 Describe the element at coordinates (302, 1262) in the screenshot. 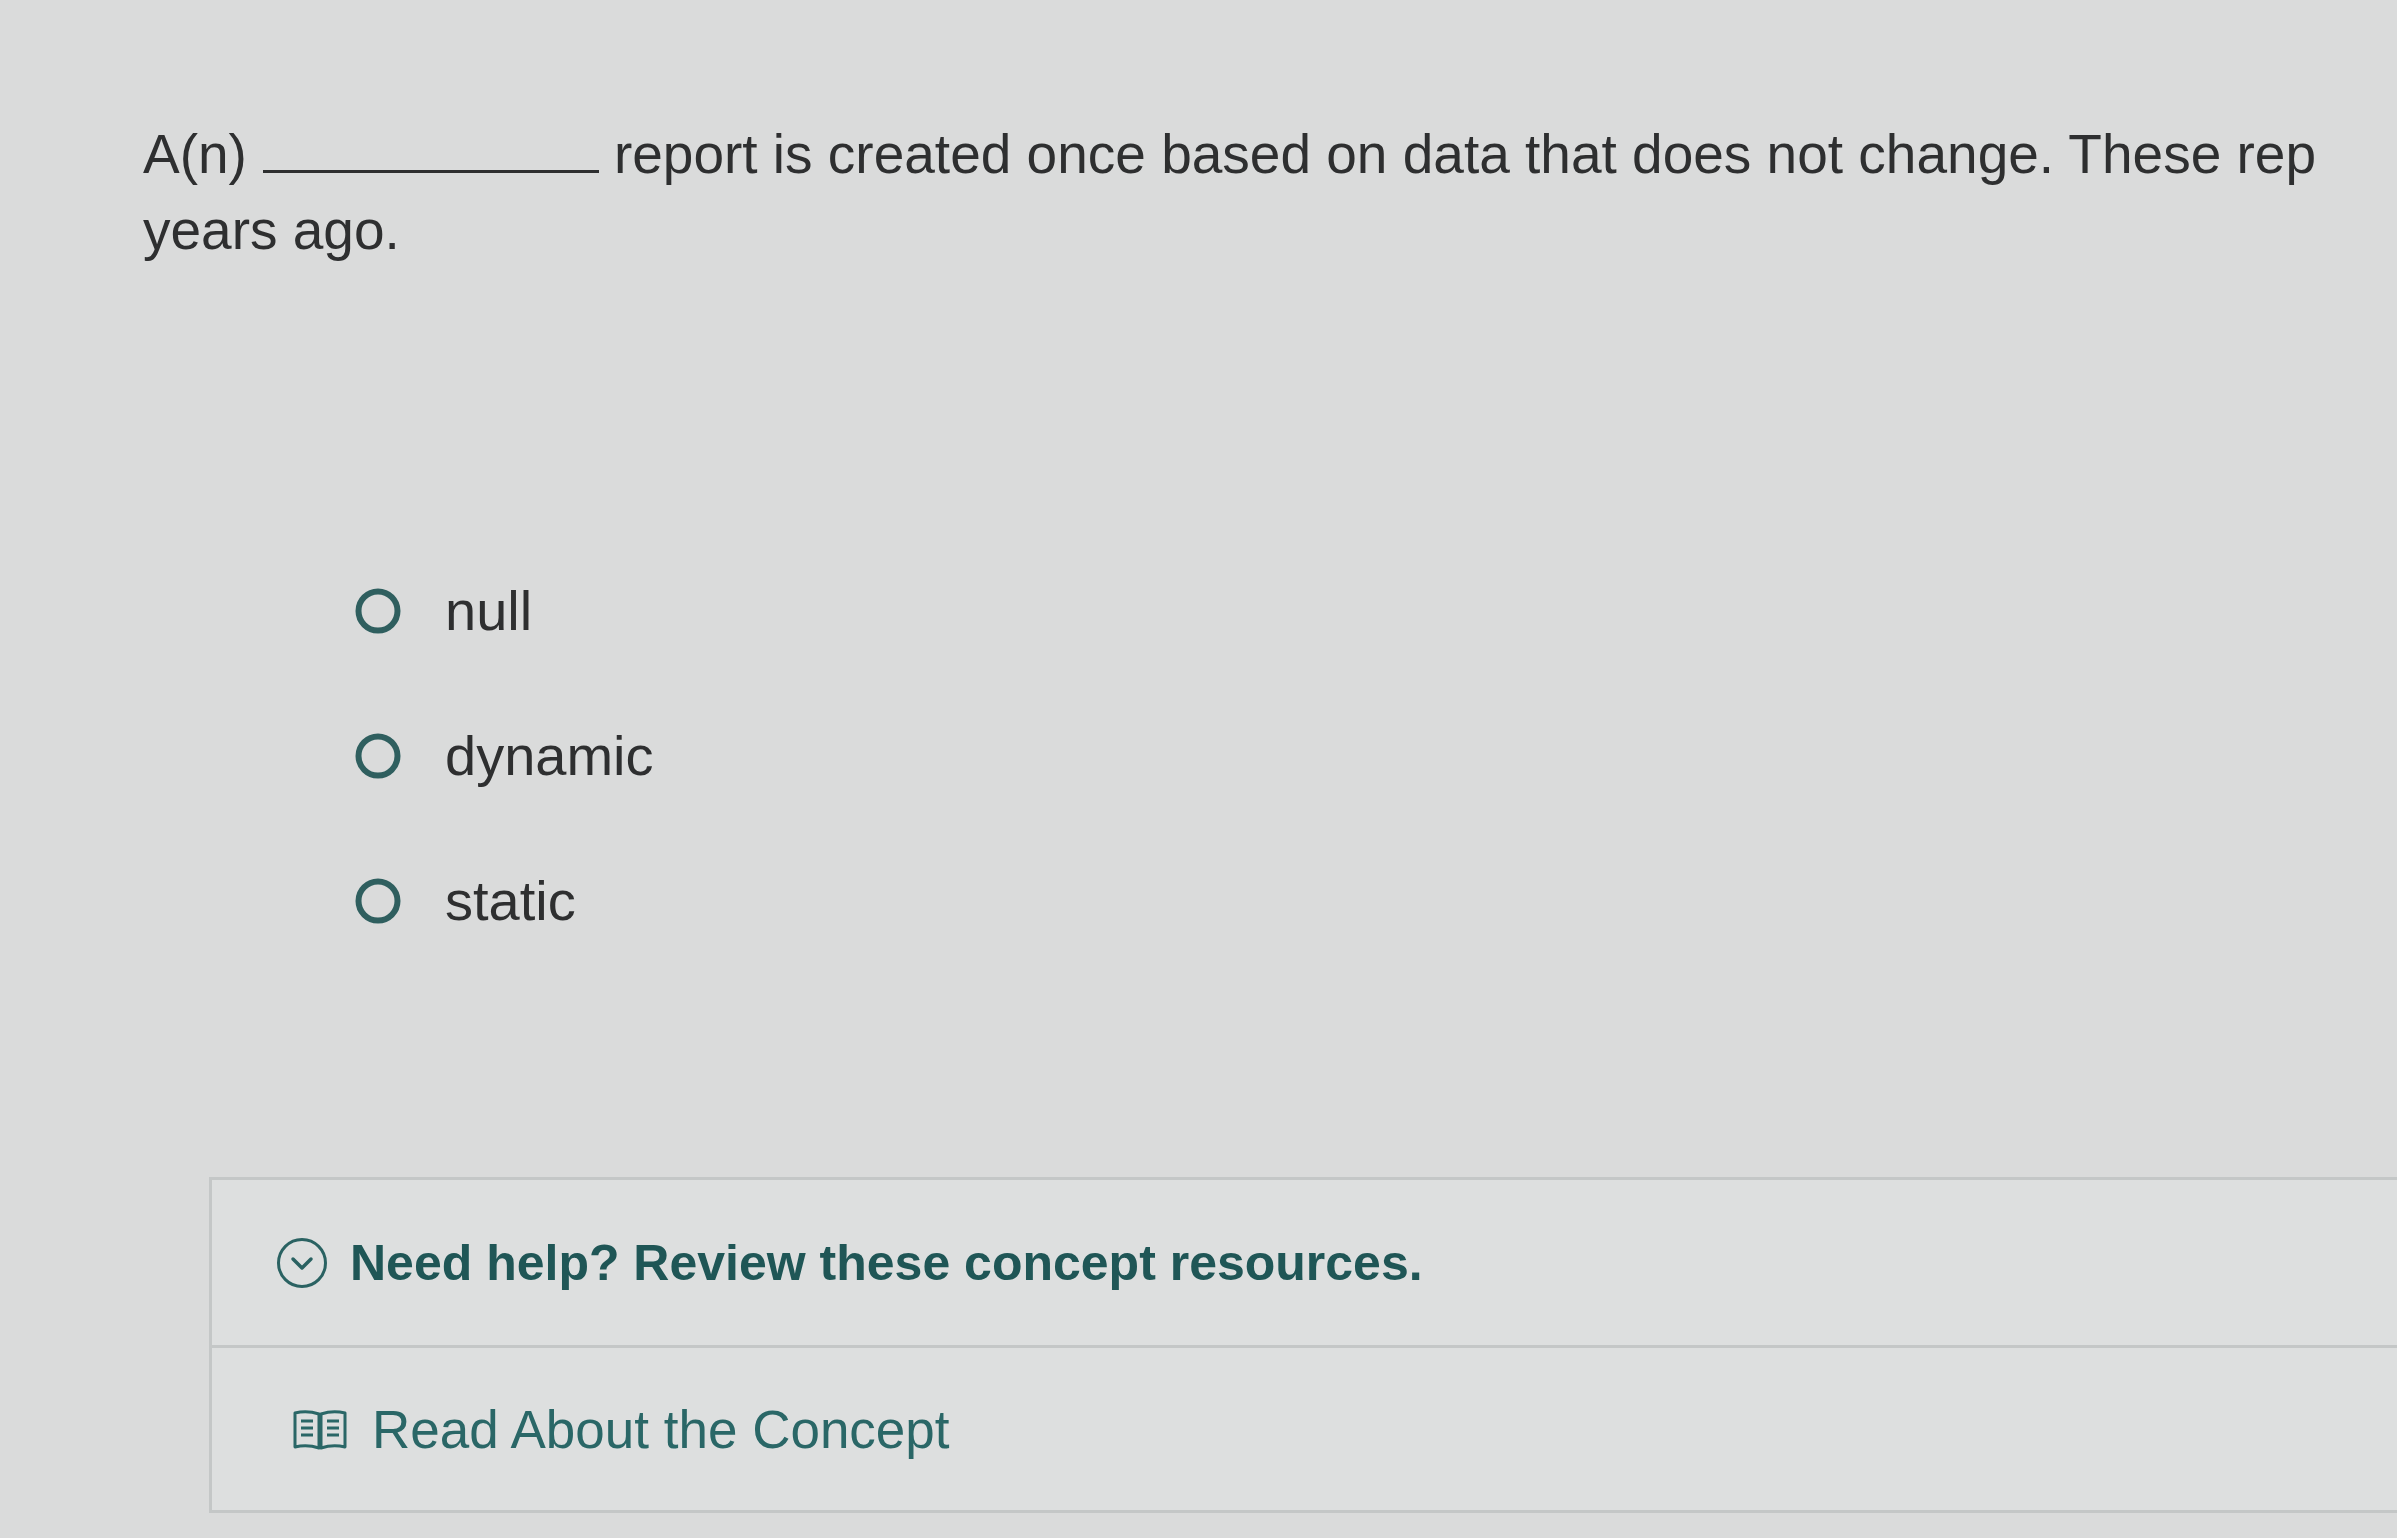

I see `chevron-circle-icon` at that location.